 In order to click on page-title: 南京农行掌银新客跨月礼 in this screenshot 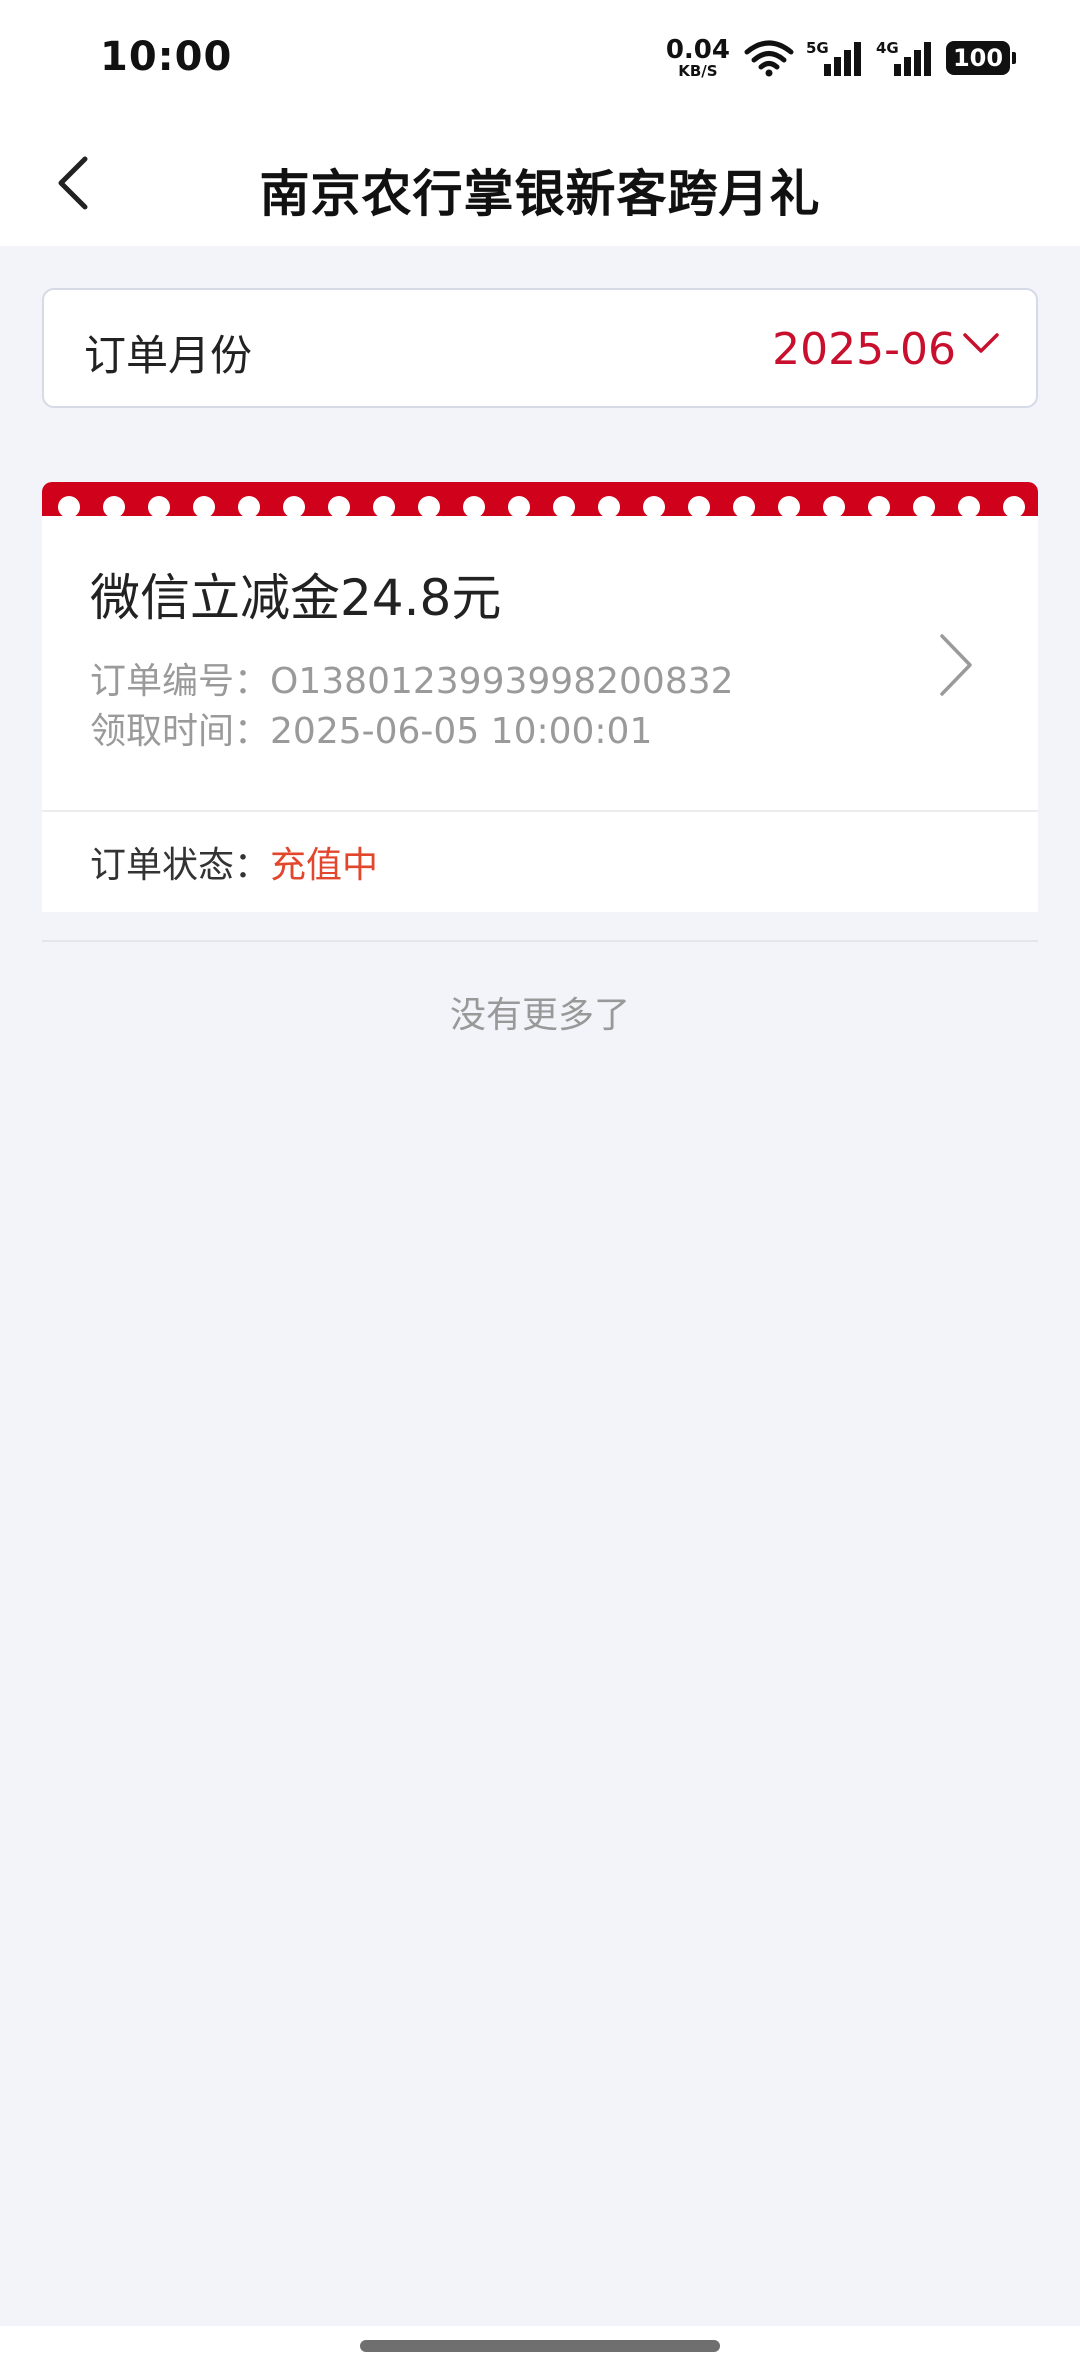, I will do `click(540, 194)`.